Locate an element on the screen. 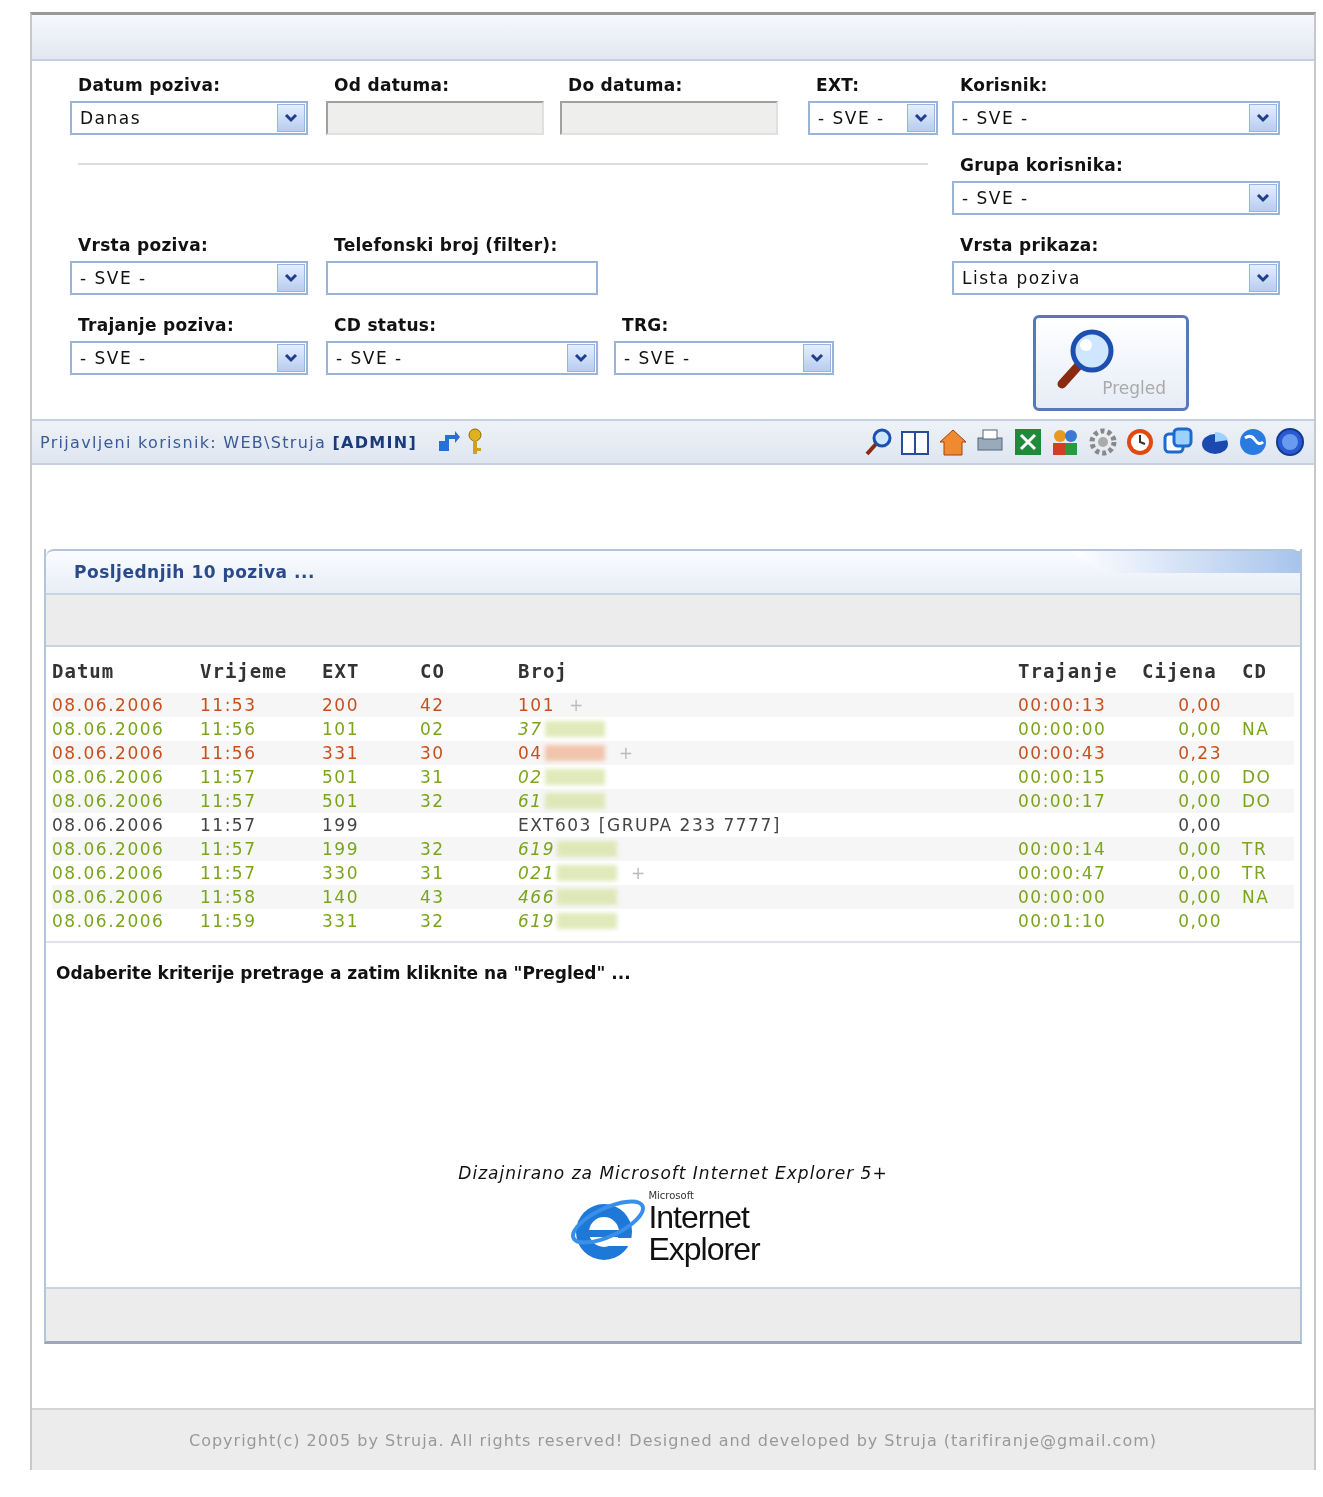 This screenshot has height=1497, width=1323. browser-note: Dizajnirano za Microsoft Internet Explorer 5+ is located at coordinates (673, 1173).